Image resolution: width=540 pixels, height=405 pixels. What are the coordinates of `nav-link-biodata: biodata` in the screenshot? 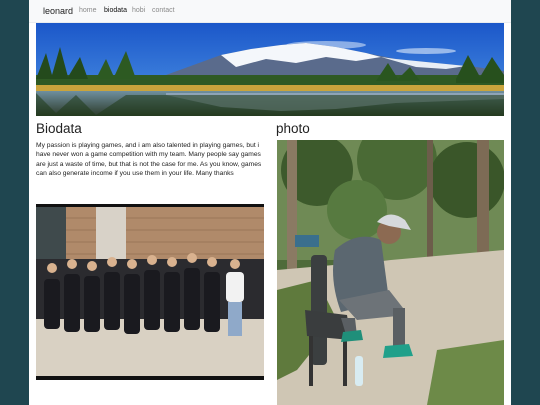 It's located at (115, 10).